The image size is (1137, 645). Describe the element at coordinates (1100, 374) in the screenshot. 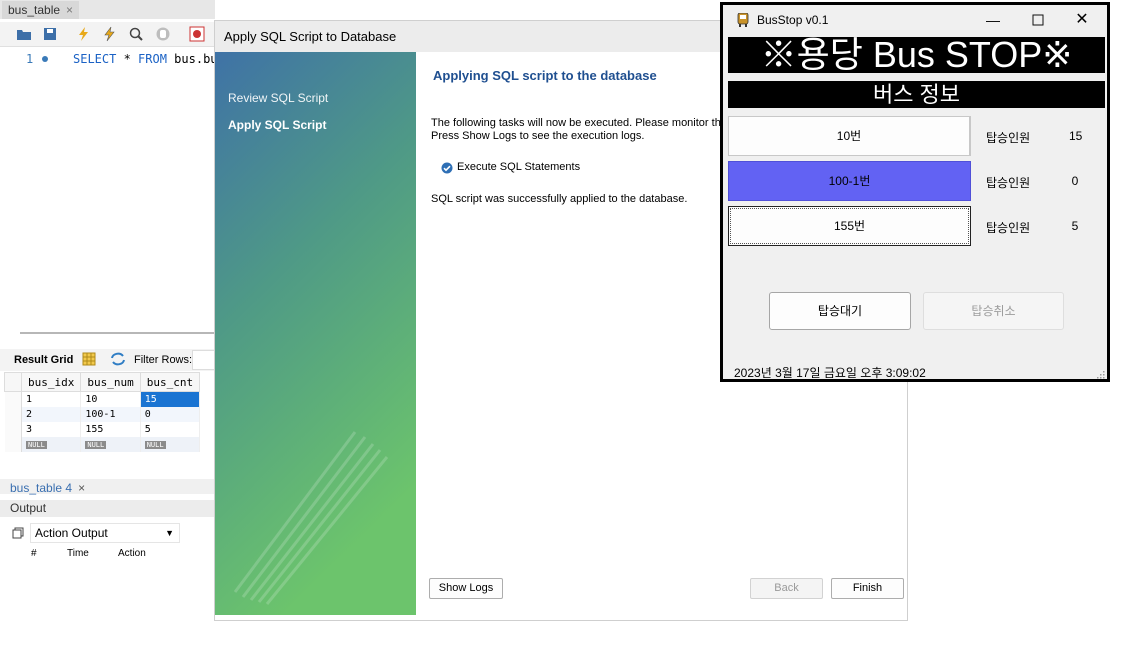

I see `resize-grip-icon` at that location.